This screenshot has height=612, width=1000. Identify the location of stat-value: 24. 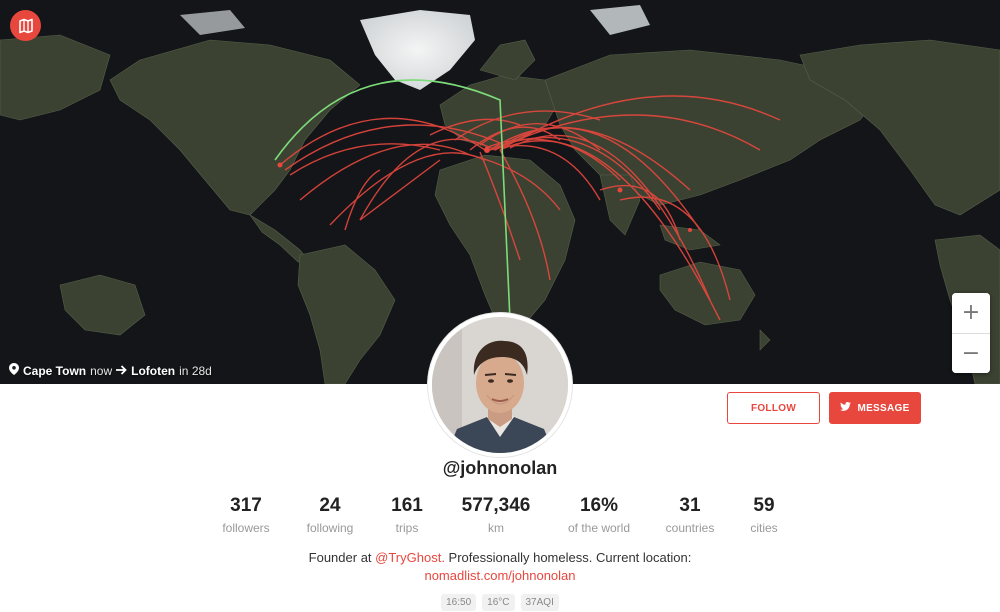
(330, 505).